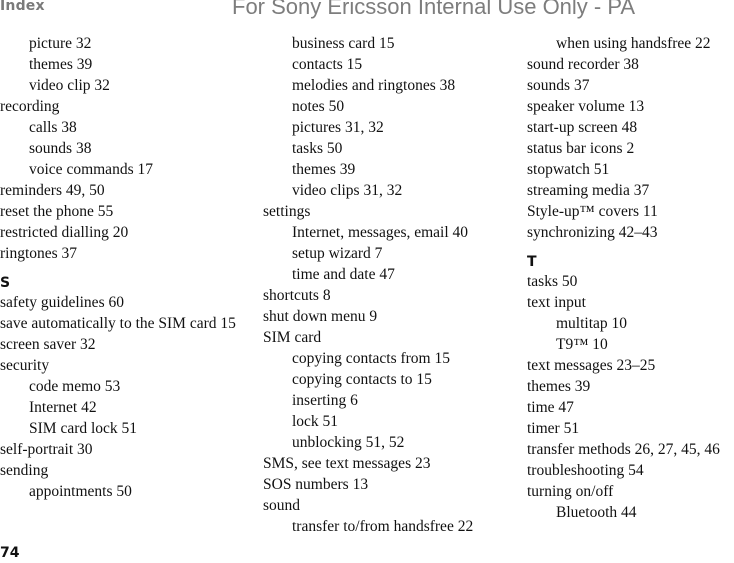 The width and height of the screenshot is (734, 563). I want to click on index-entry: synchronizing 42–43, so click(592, 232).